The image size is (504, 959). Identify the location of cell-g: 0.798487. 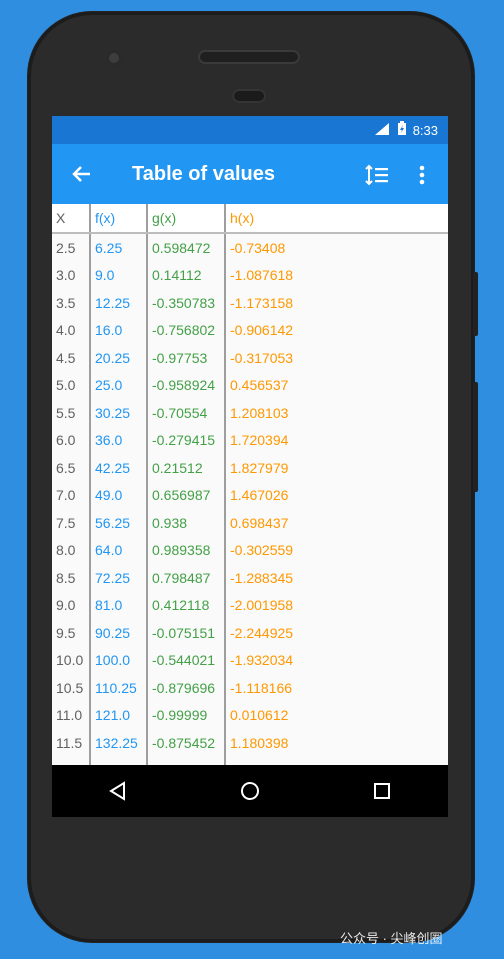
(186, 578).